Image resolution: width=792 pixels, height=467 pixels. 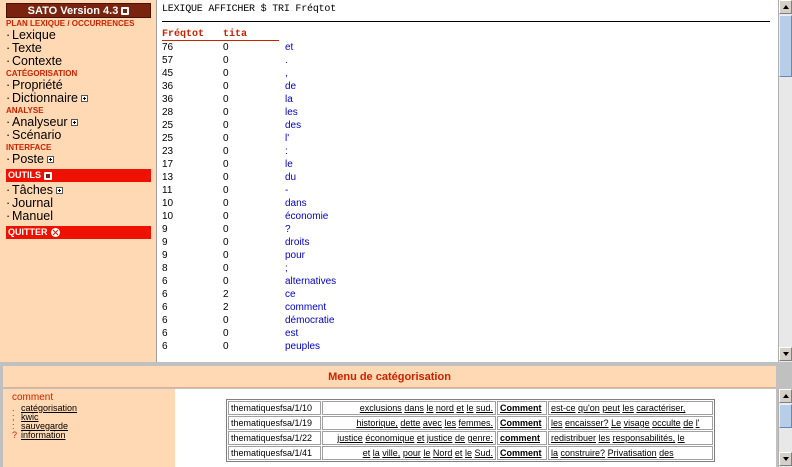 I want to click on word-link: le, so click(x=289, y=164).